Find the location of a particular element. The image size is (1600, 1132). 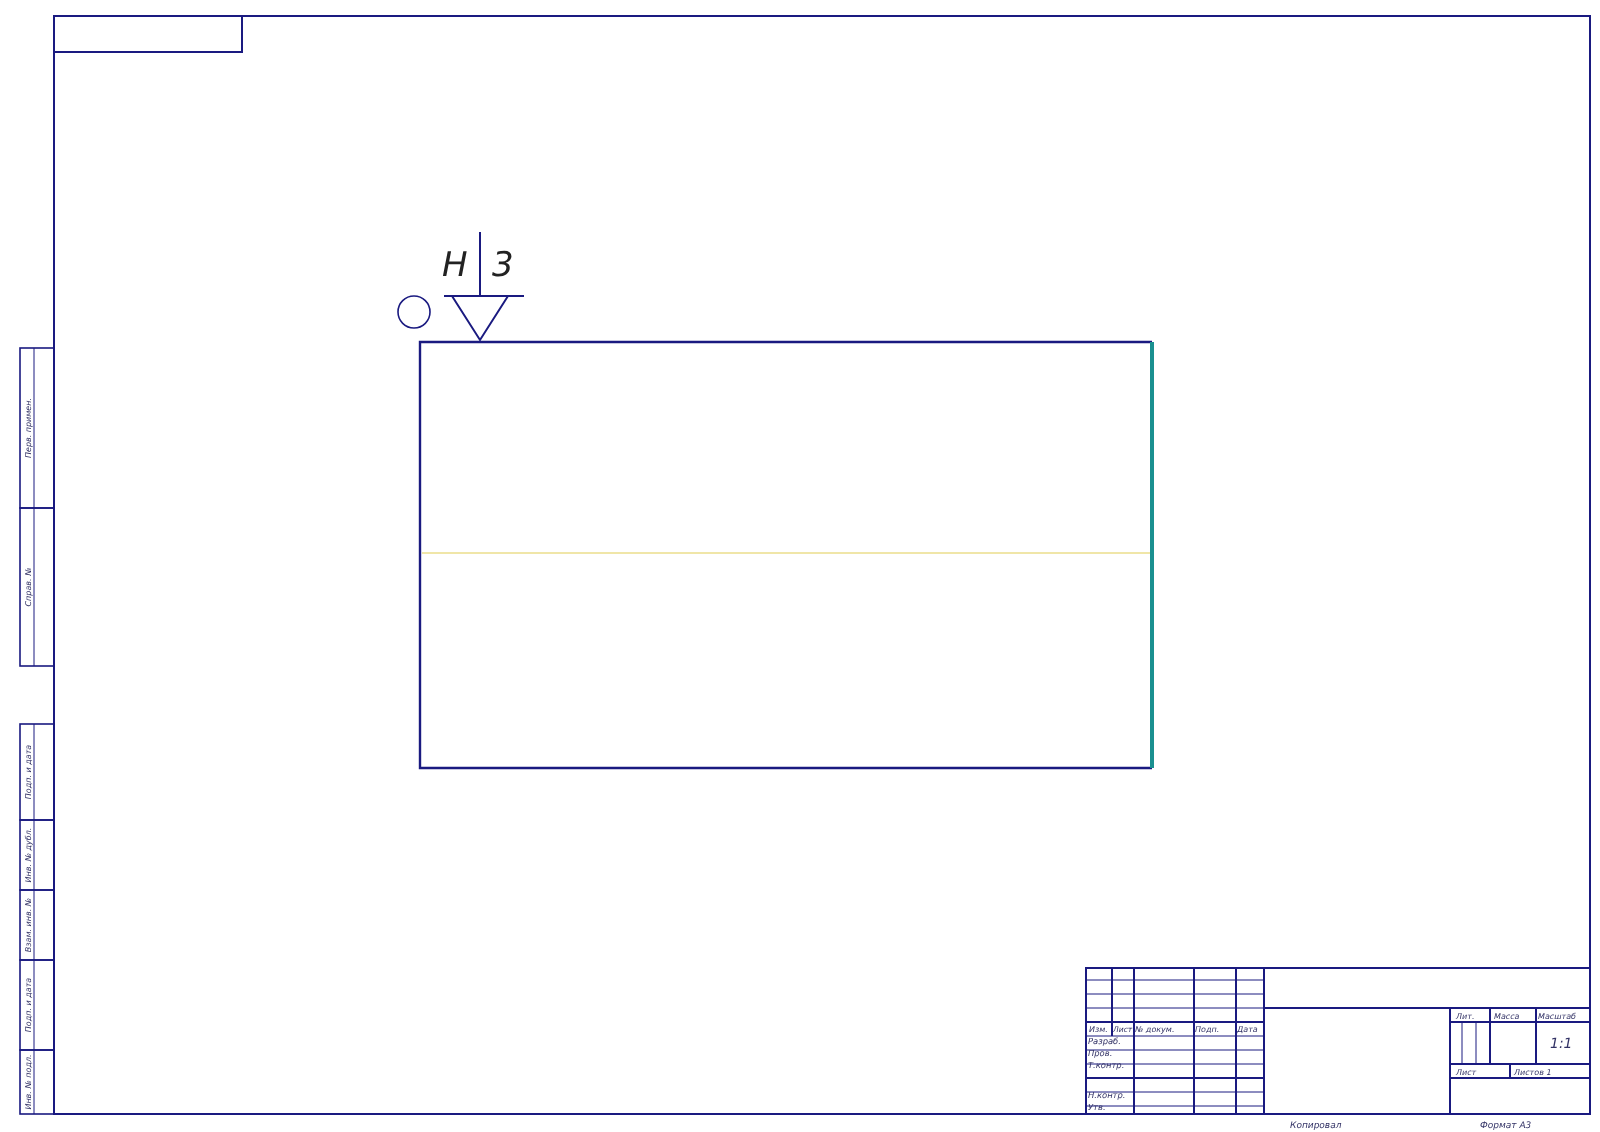

roughness-symbol-drawing is located at coordinates (461, 286).